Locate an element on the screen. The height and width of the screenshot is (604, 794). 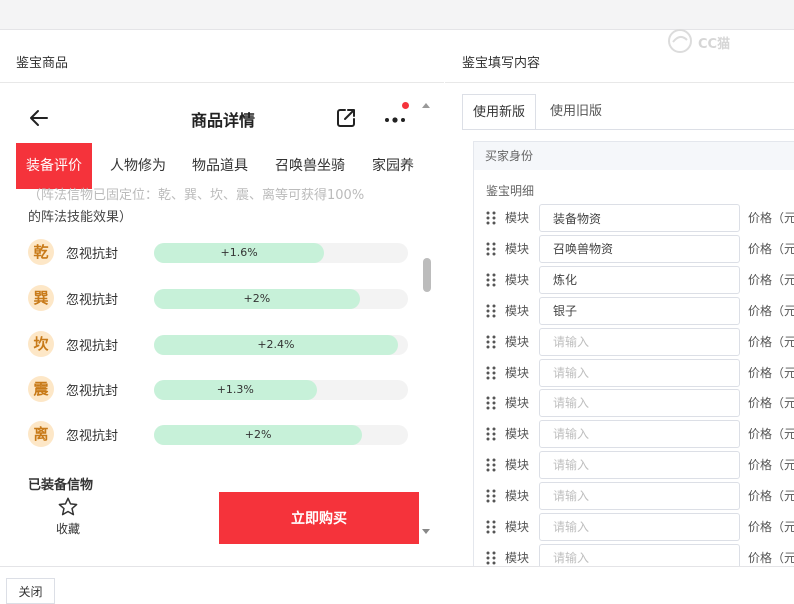
tab-character-cultivation: 人物修为 is located at coordinates (138, 166).